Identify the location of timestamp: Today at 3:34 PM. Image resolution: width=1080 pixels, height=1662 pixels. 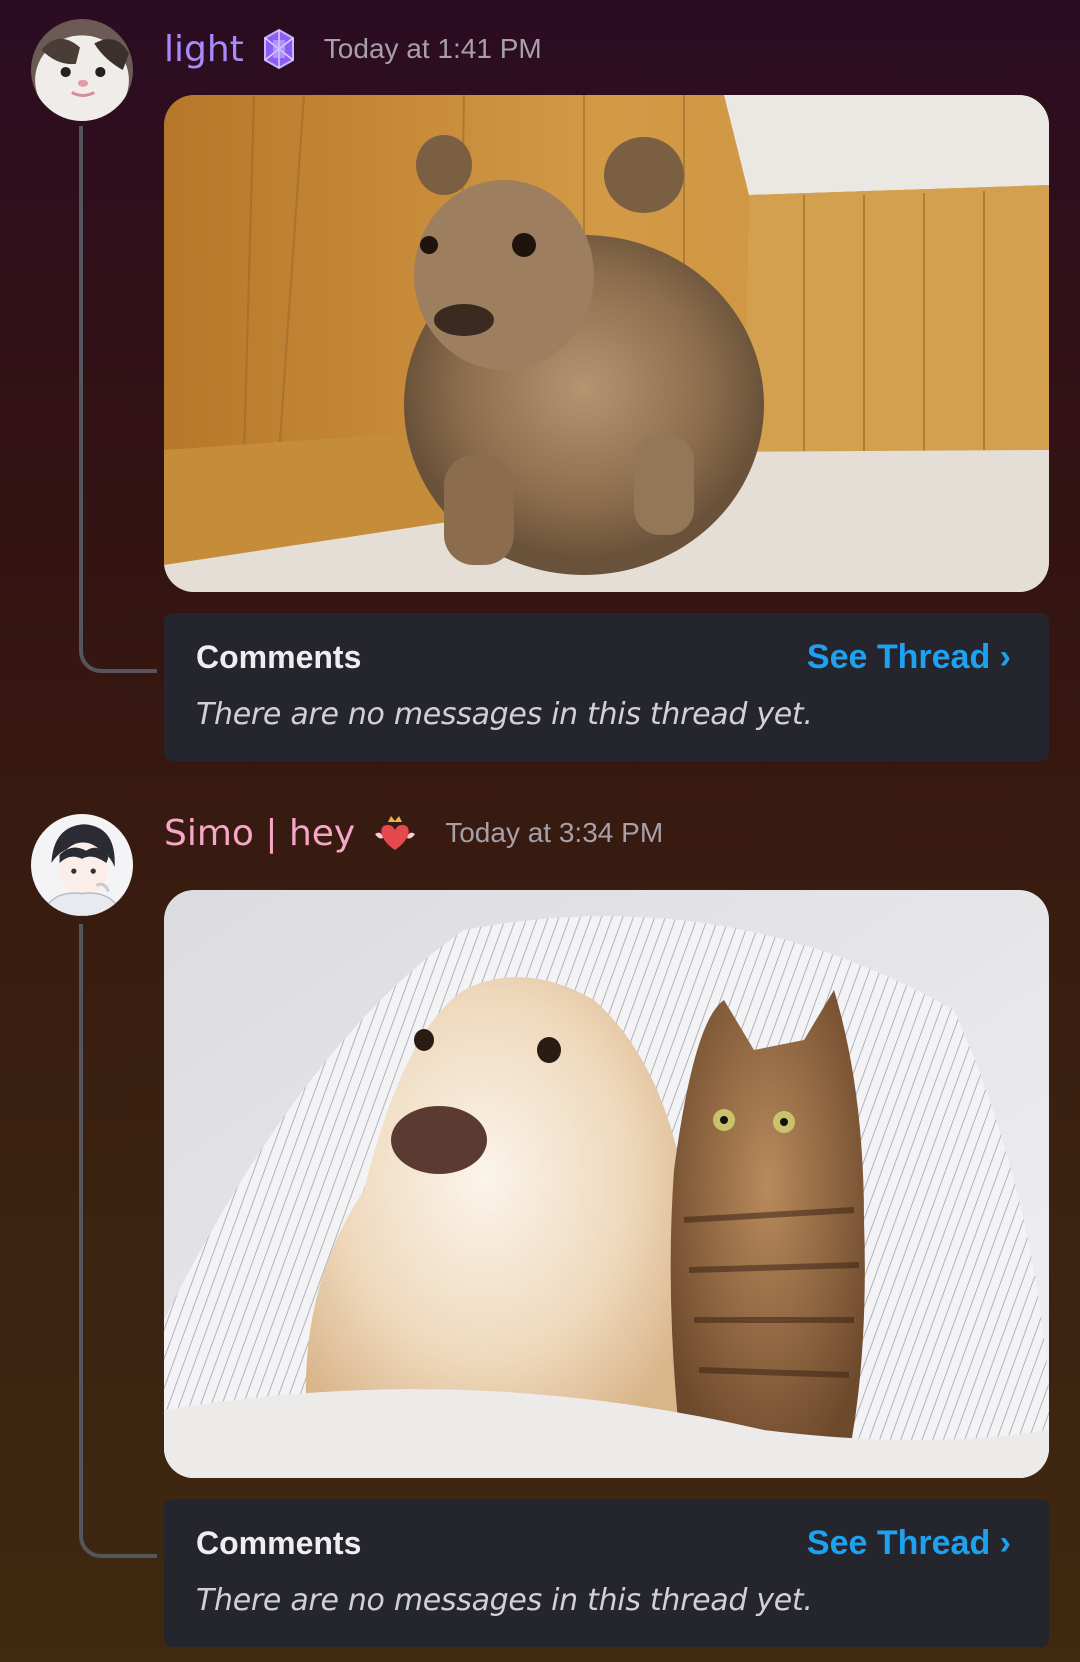
(554, 832).